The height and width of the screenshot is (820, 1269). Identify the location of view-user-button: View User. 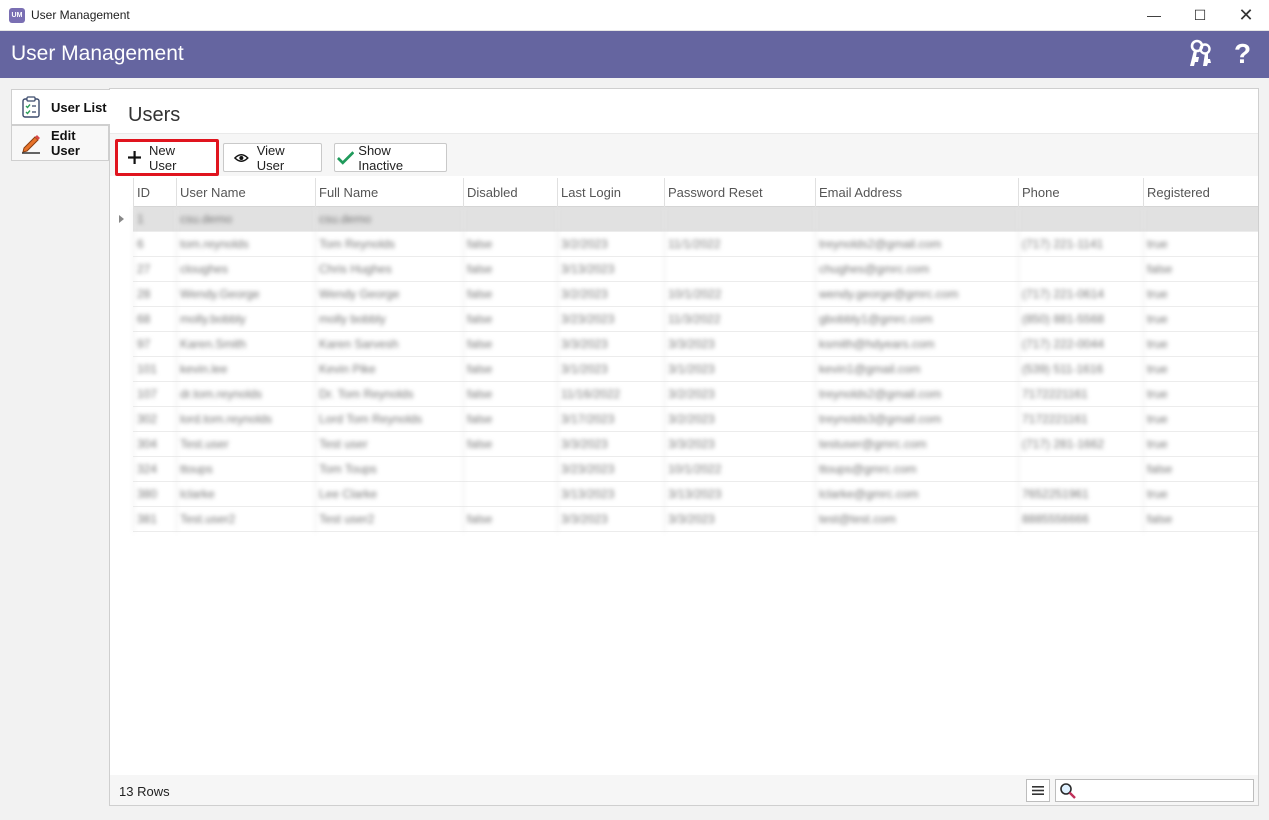
(272, 158).